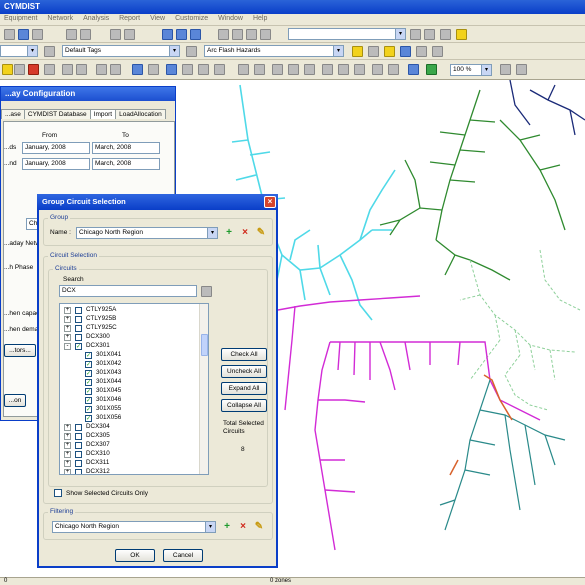  I want to click on rotate-icon, so click(343, 69).